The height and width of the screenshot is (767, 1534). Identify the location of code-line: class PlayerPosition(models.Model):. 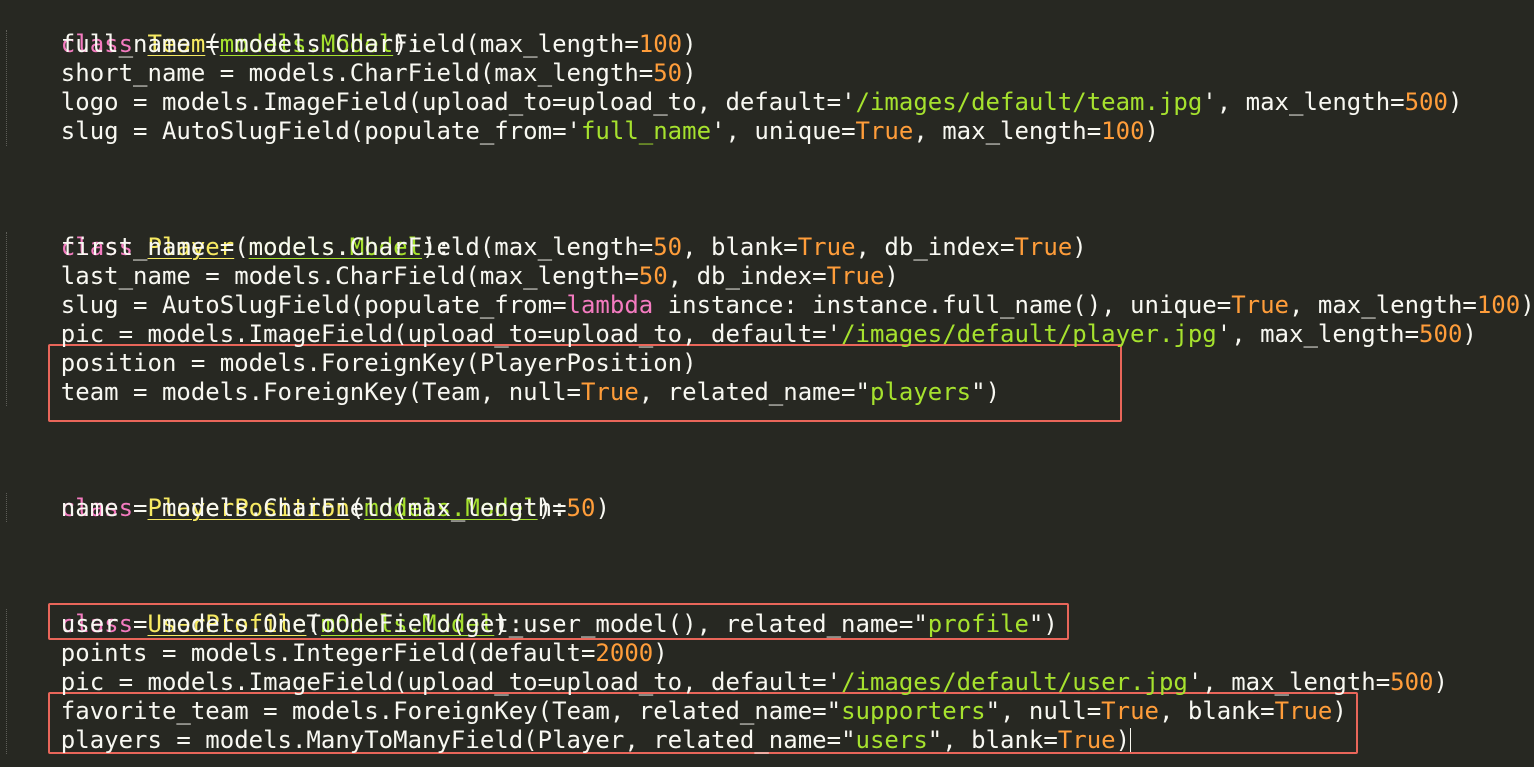
(313, 508).